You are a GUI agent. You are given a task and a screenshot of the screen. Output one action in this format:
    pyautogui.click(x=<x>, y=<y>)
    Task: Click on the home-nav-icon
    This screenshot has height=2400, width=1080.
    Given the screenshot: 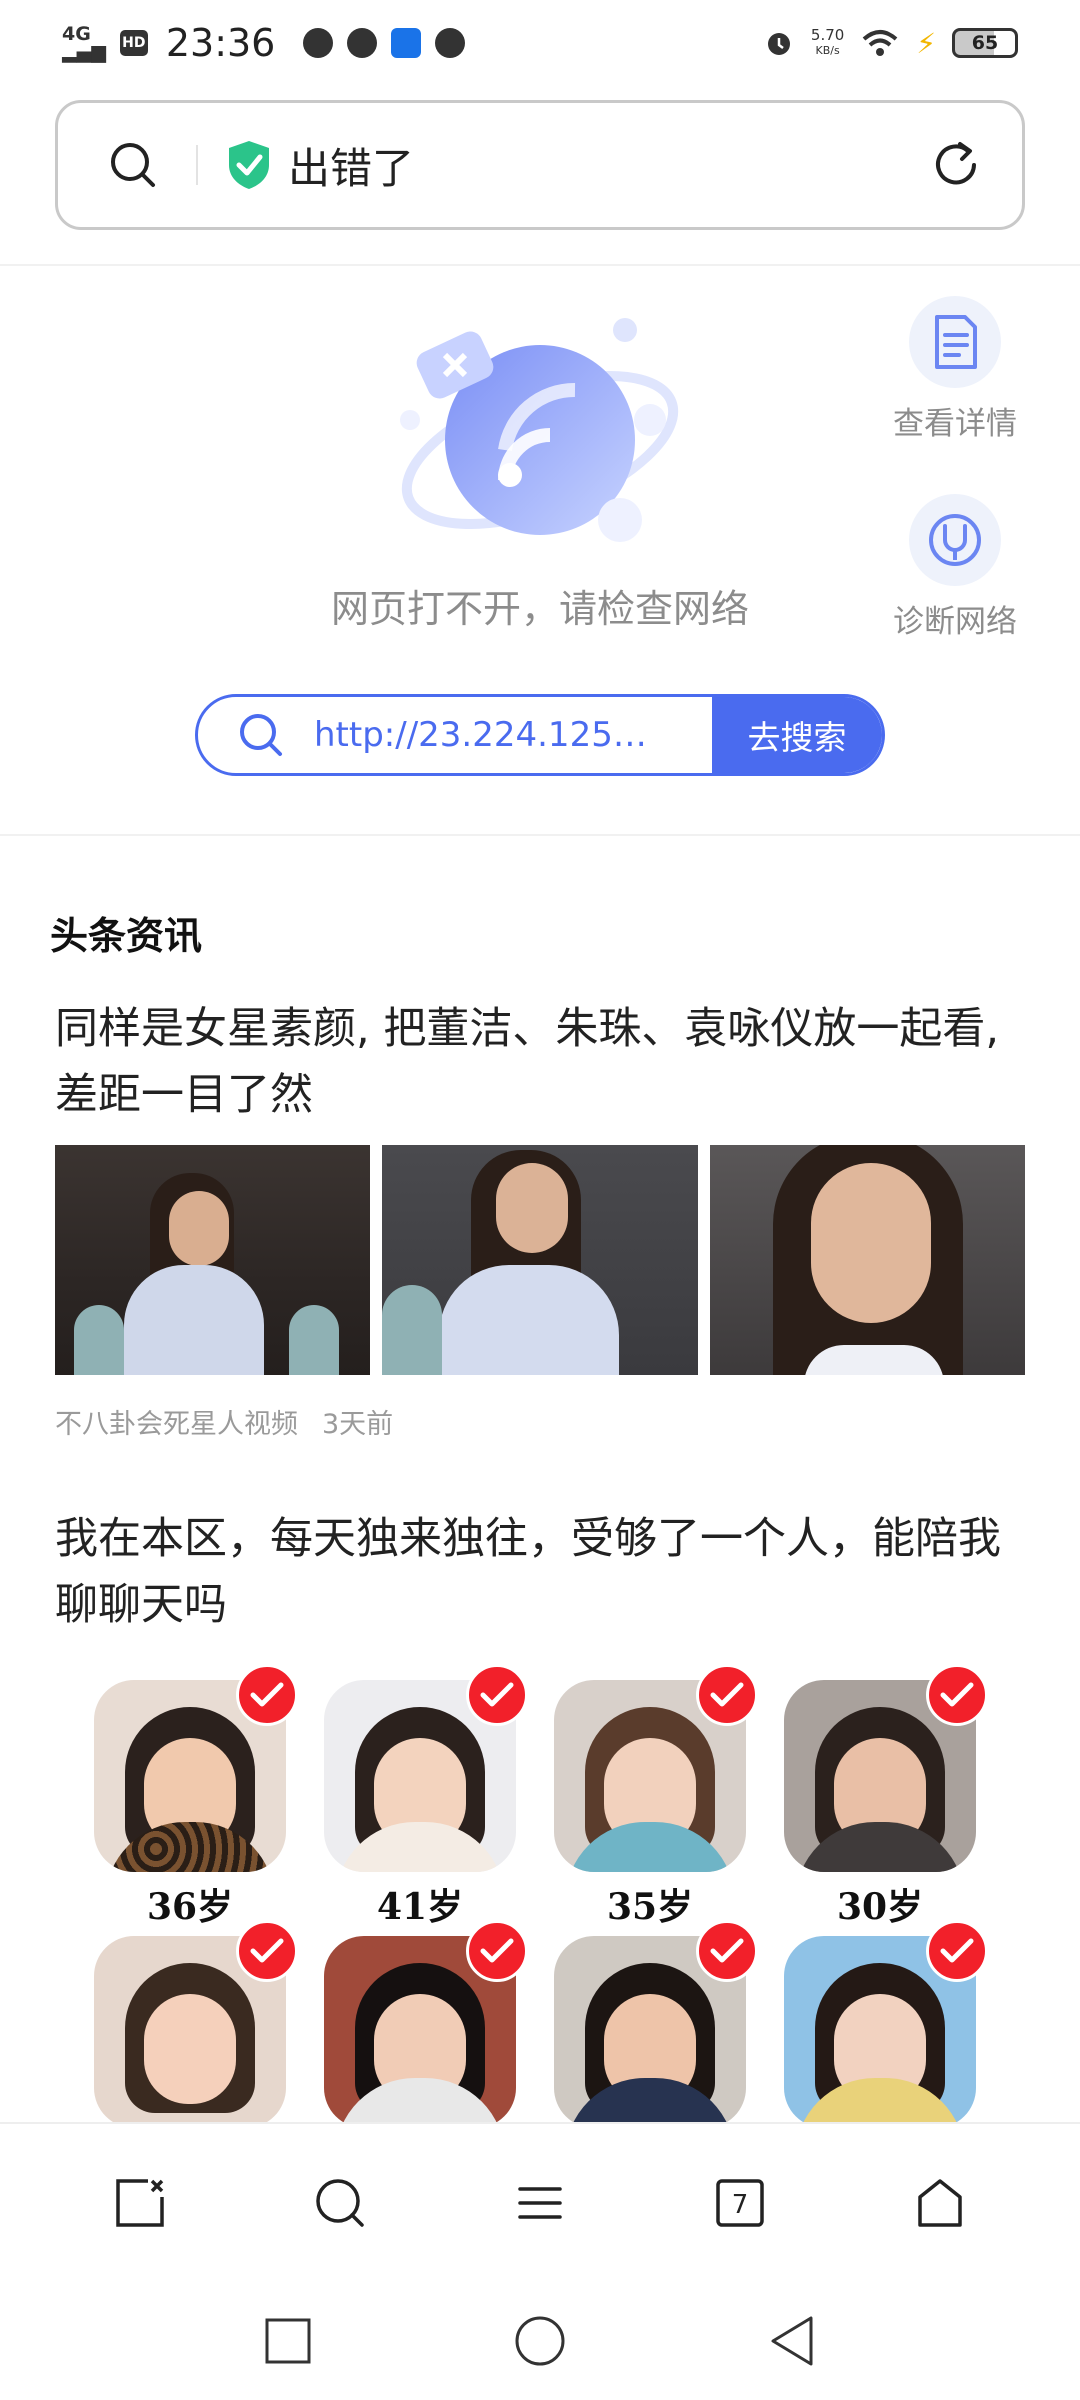 What is the action you would take?
    pyautogui.click(x=540, y=2341)
    